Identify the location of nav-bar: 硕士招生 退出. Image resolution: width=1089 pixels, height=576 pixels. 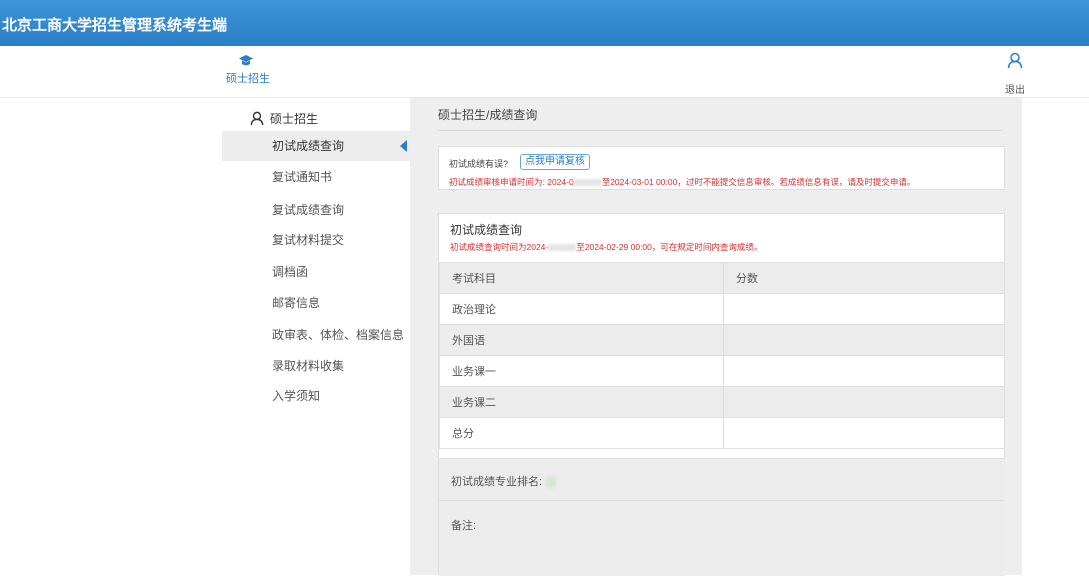
(544, 72).